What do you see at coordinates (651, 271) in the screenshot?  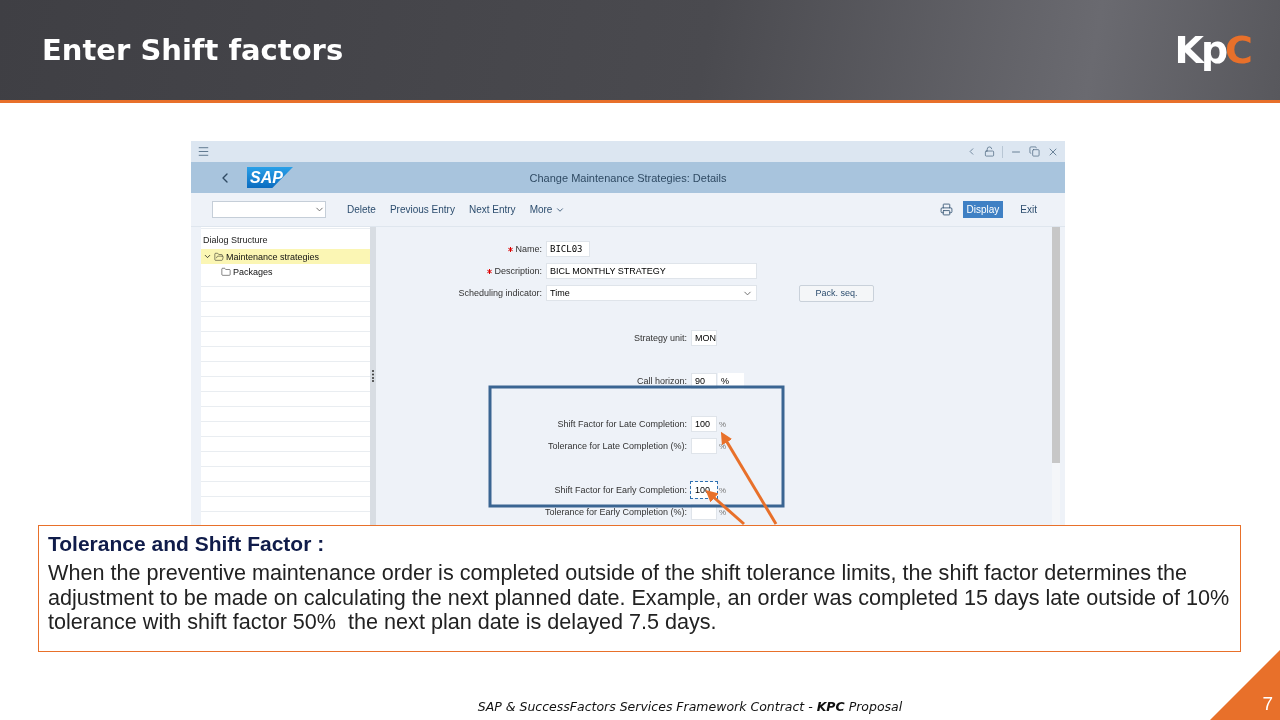 I see `input-field: BICL MONTHLY STRATEGY` at bounding box center [651, 271].